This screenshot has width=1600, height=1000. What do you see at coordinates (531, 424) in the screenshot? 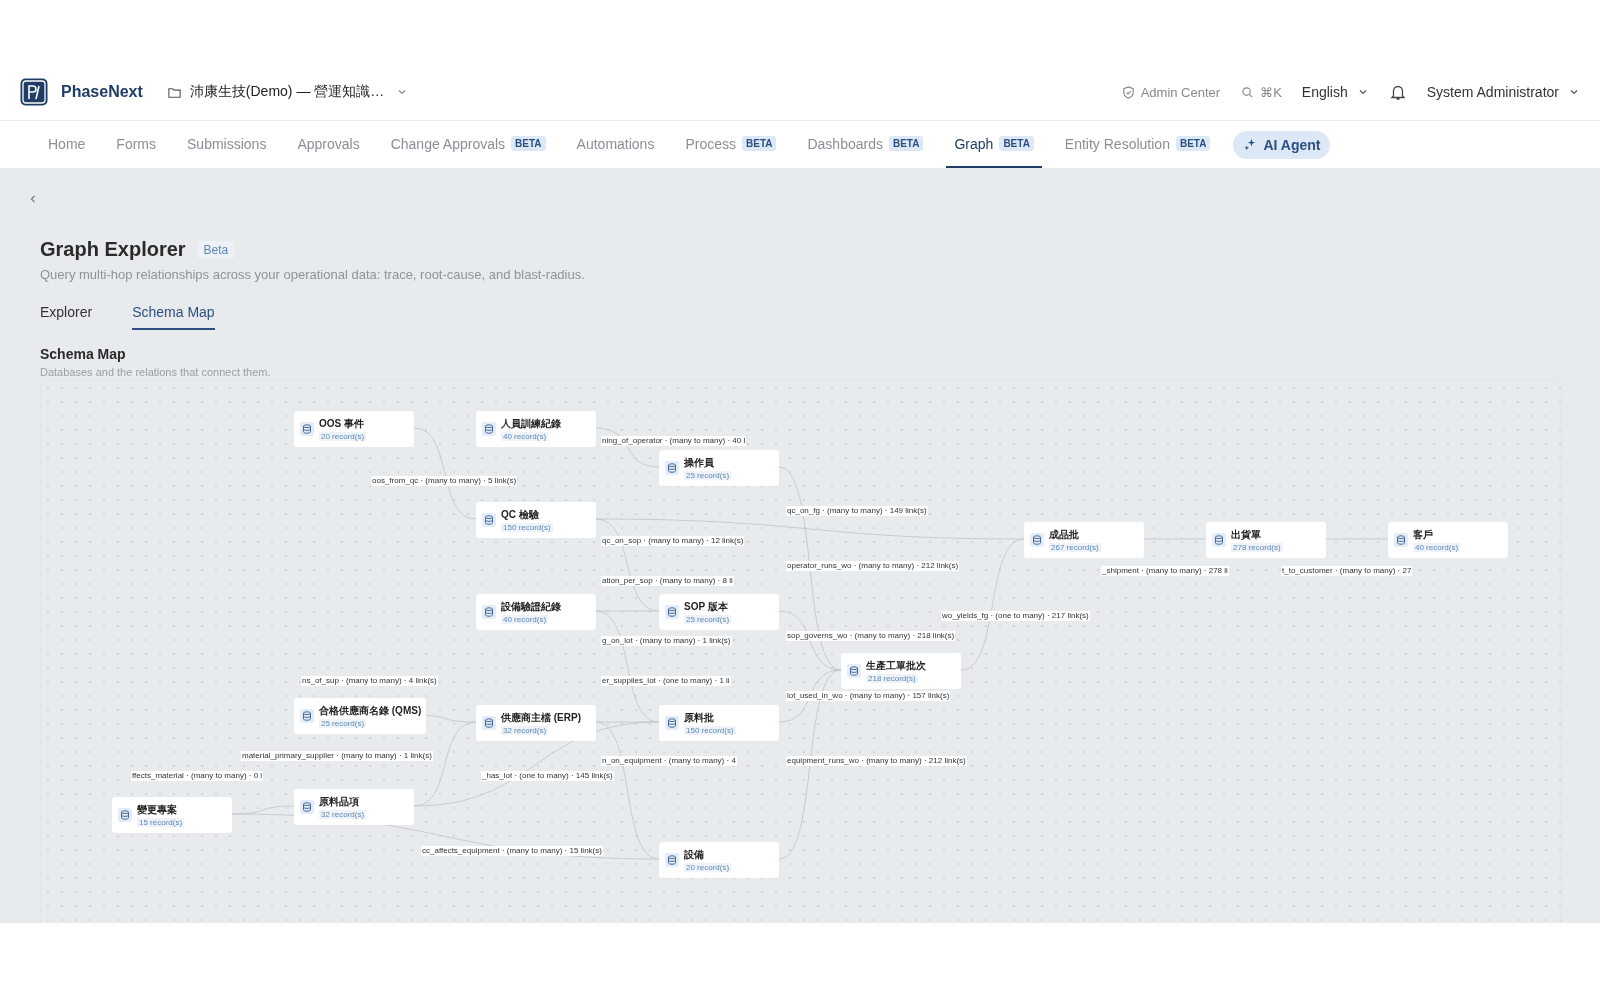
I see `node-name: 人員訓練紀錄` at bounding box center [531, 424].